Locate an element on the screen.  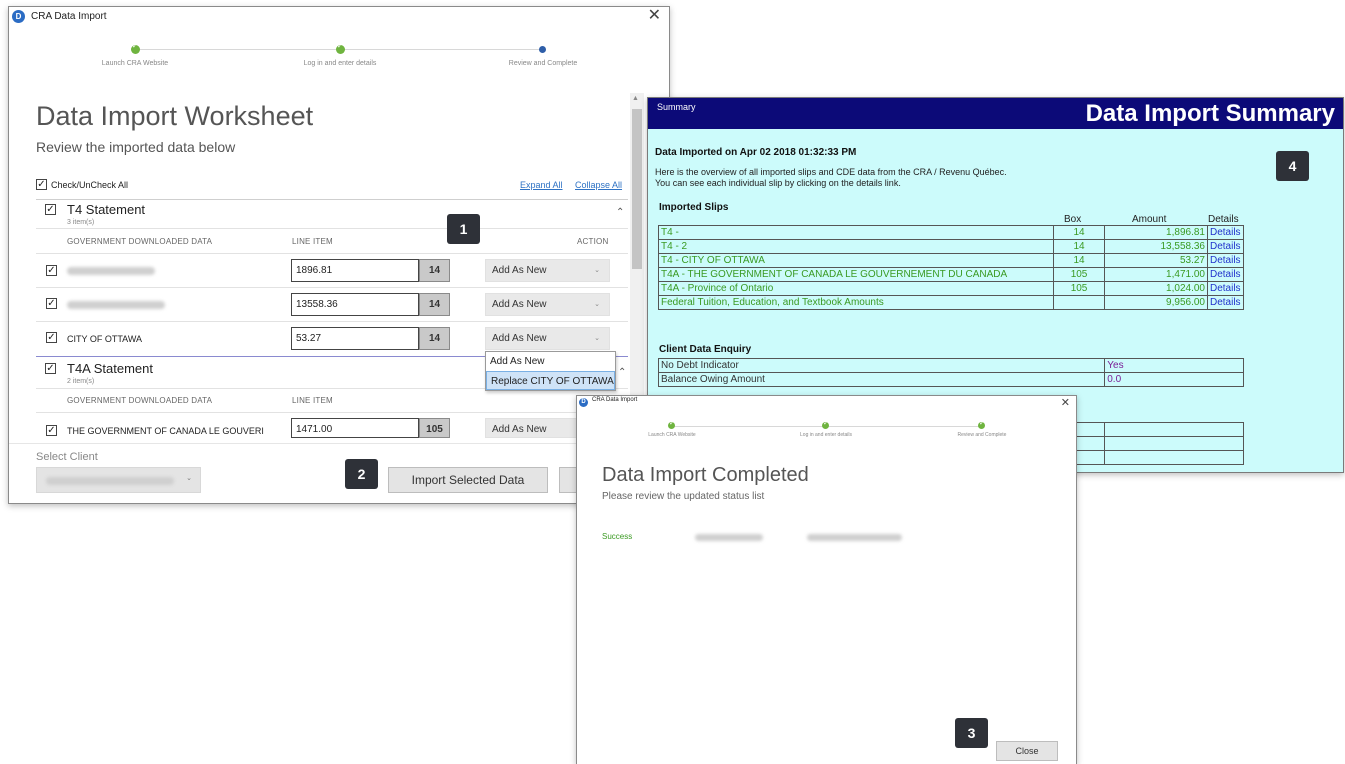
status-badge: Success is located at coordinates (617, 536).